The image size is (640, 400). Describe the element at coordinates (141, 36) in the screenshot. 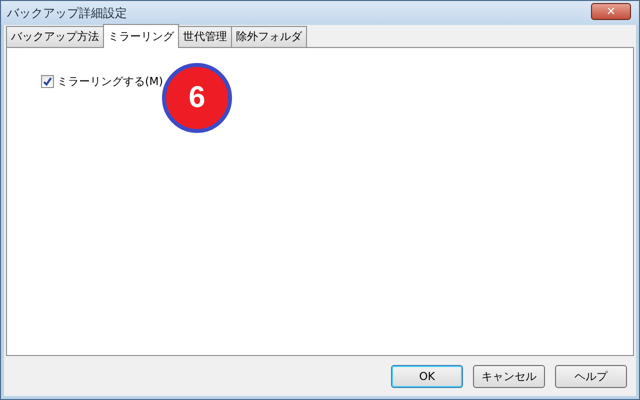

I see `tab: ミラーリング` at that location.